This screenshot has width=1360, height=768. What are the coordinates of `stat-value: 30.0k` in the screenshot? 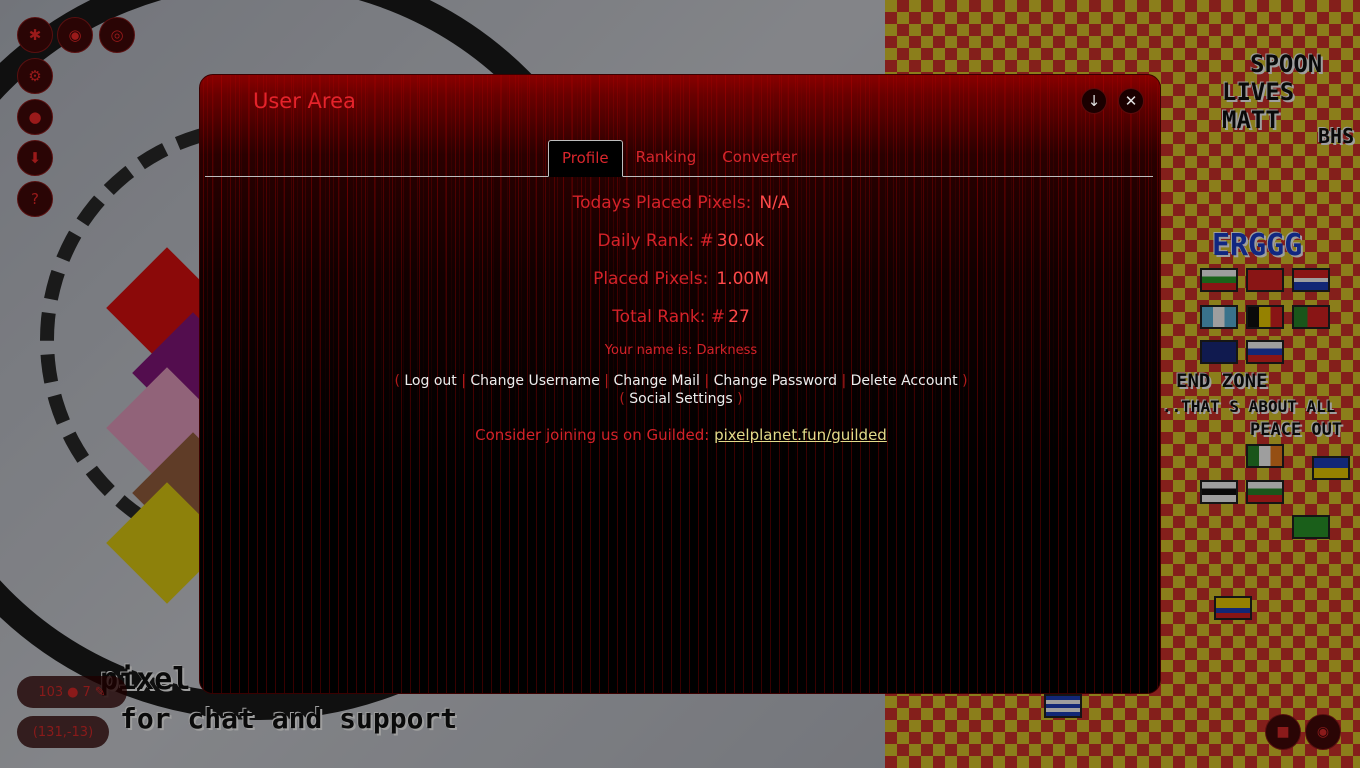 It's located at (740, 241).